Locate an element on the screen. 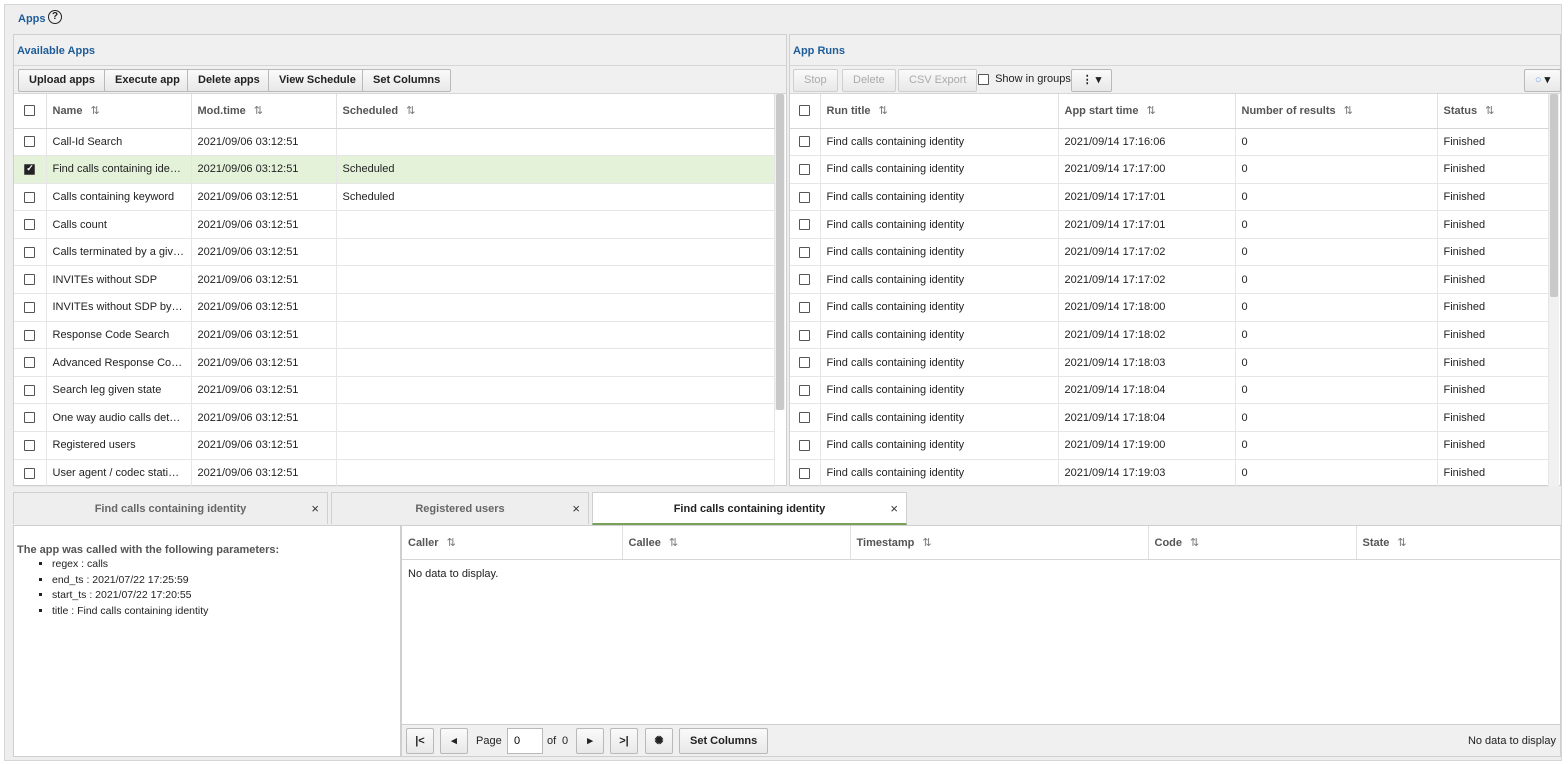 This screenshot has width=1568, height=765. next-page-icon: ▸ is located at coordinates (590, 741).